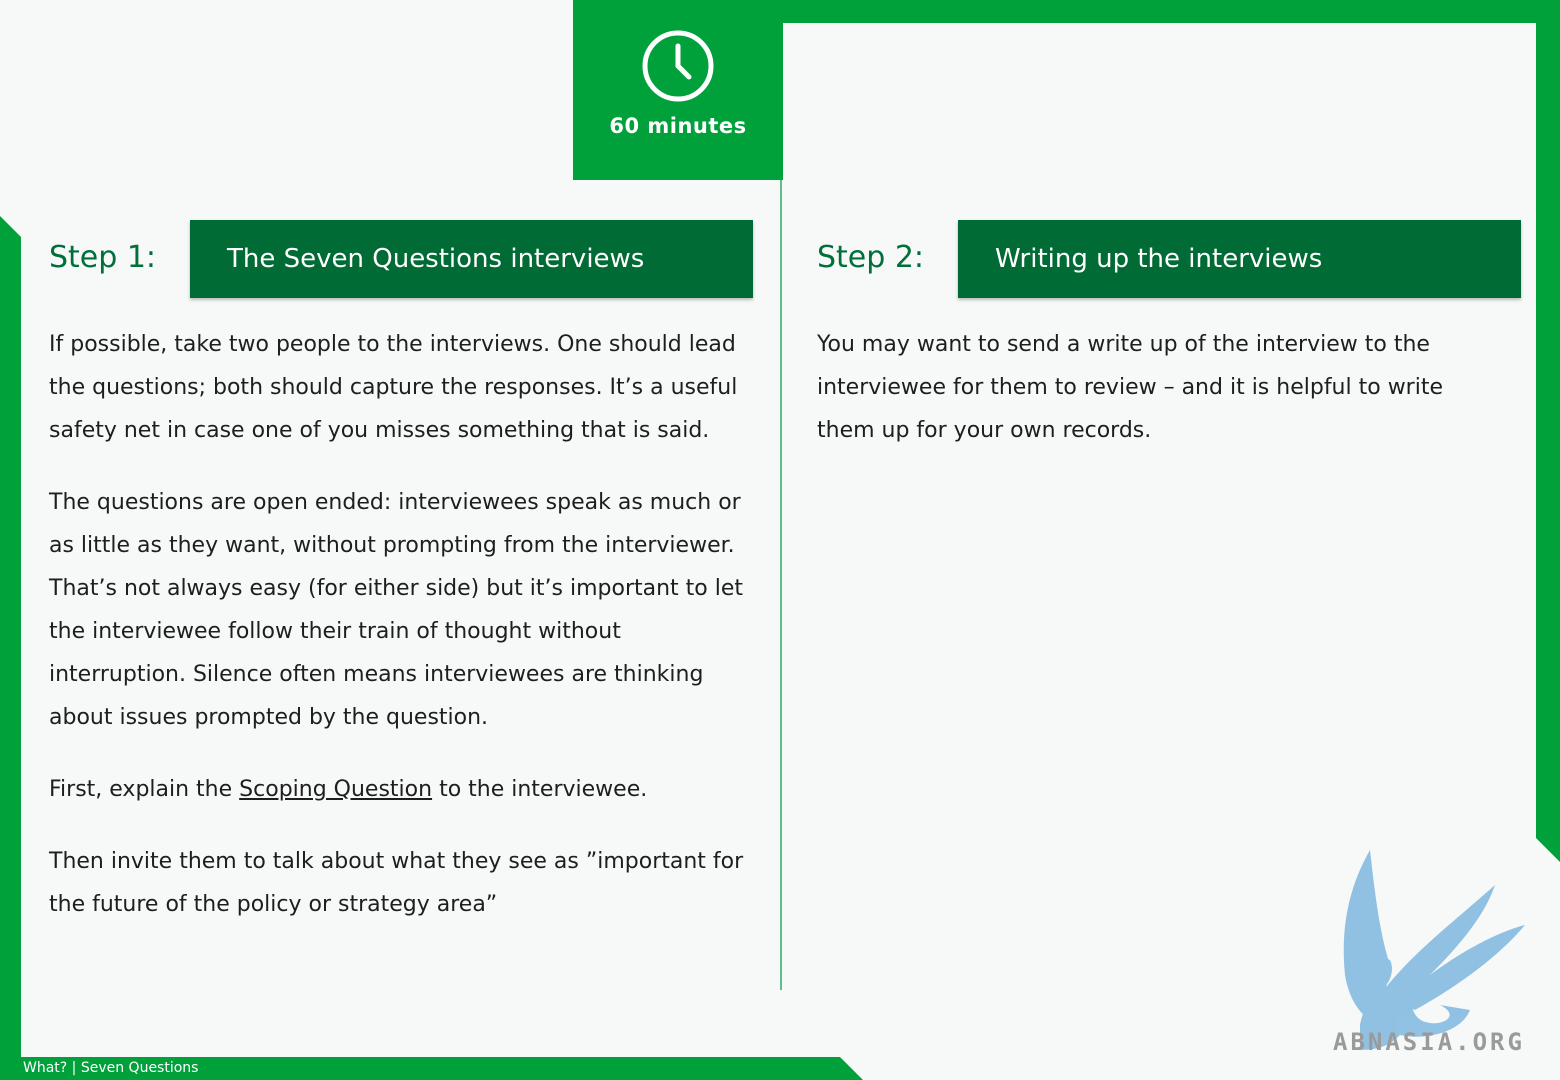 The width and height of the screenshot is (1560, 1080). Describe the element at coordinates (678, 66) in the screenshot. I see `clock-icon` at that location.